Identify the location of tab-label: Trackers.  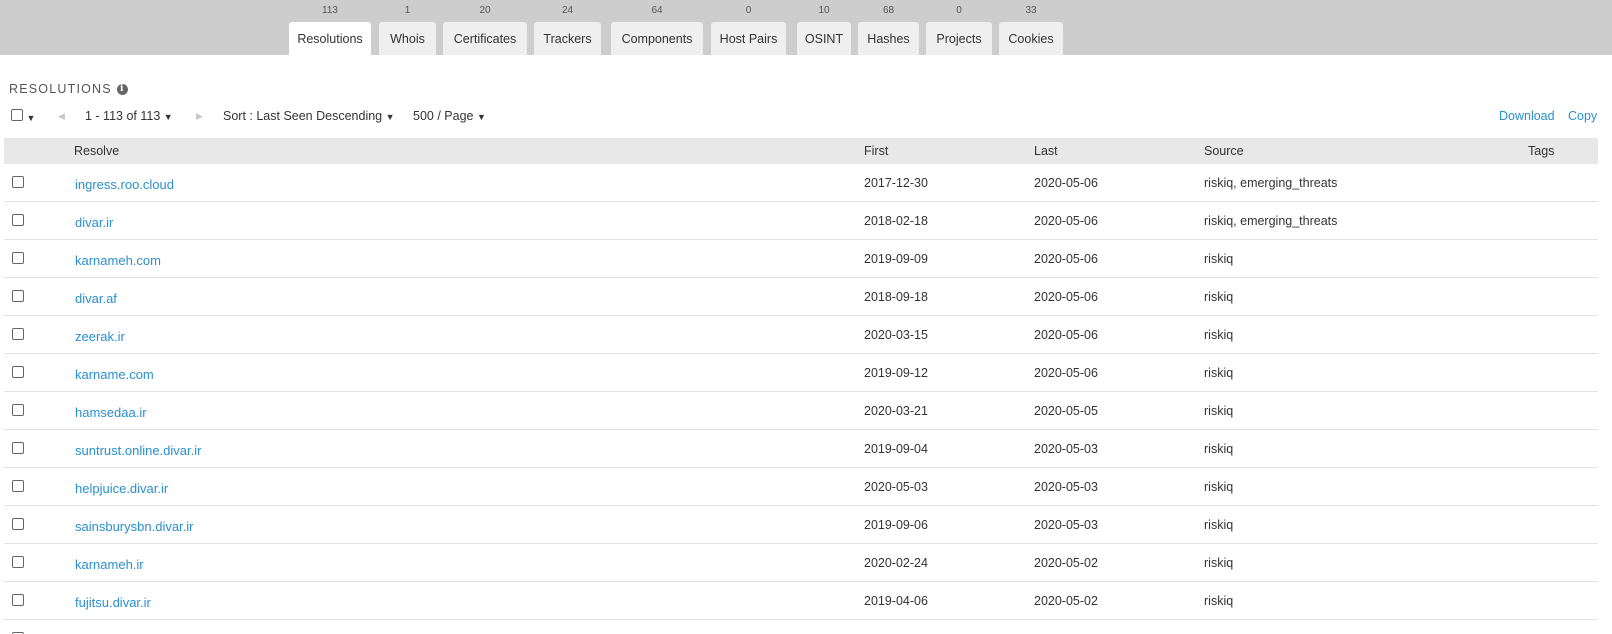
(567, 38).